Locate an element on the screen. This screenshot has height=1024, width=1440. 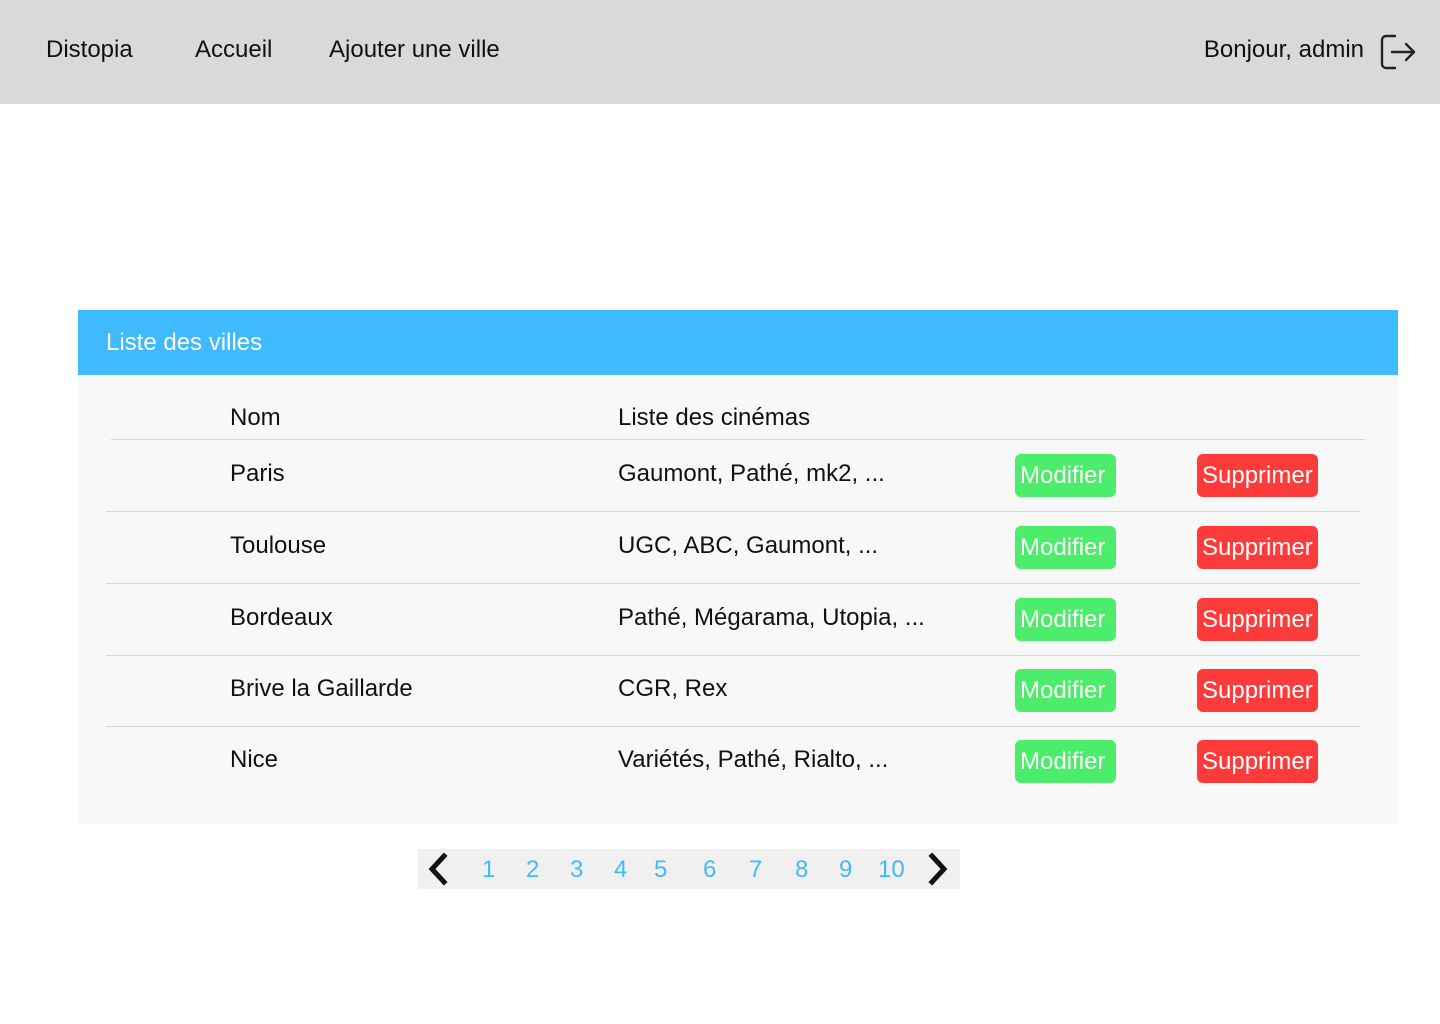
column-header-cinemas: Liste des cinémas is located at coordinates (714, 417).